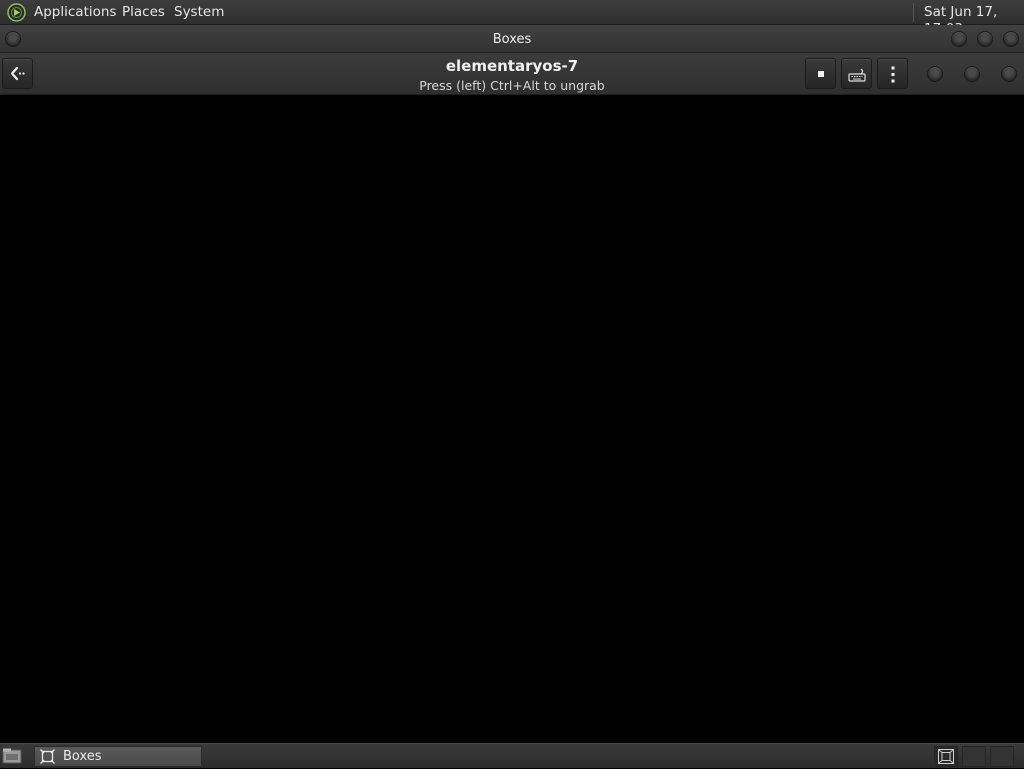  What do you see at coordinates (512, 66) in the screenshot?
I see `vm-title: elementaryos-7` at bounding box center [512, 66].